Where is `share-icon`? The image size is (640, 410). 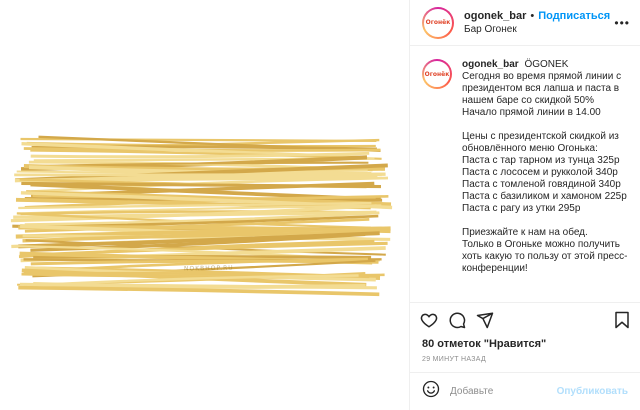
share-icon is located at coordinates (485, 320).